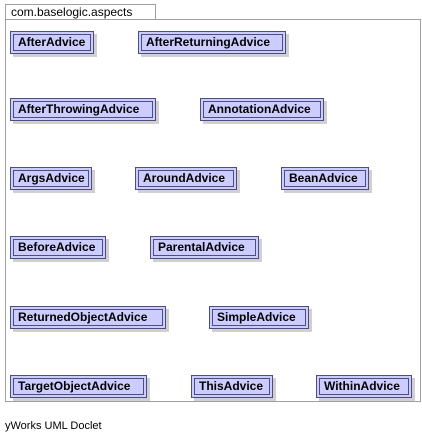 The width and height of the screenshot is (422, 443). What do you see at coordinates (72, 12) in the screenshot?
I see `package-name: com.baselogic.aspects` at bounding box center [72, 12].